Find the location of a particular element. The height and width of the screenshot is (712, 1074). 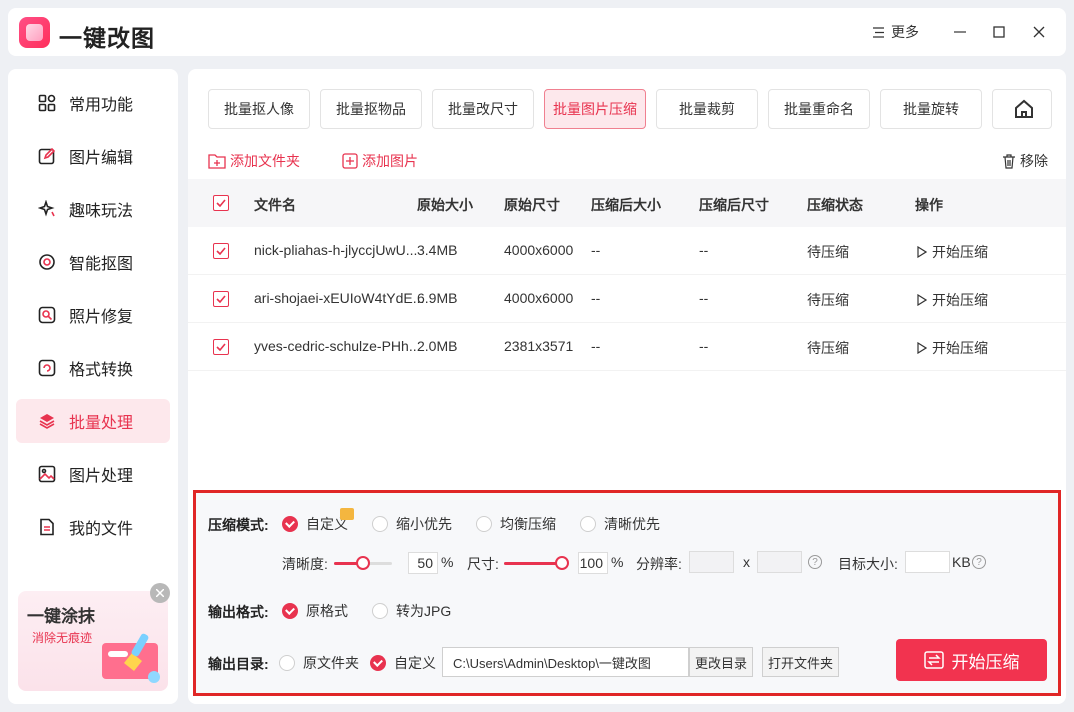

open-folder-button: 打开文件夹 is located at coordinates (800, 662).